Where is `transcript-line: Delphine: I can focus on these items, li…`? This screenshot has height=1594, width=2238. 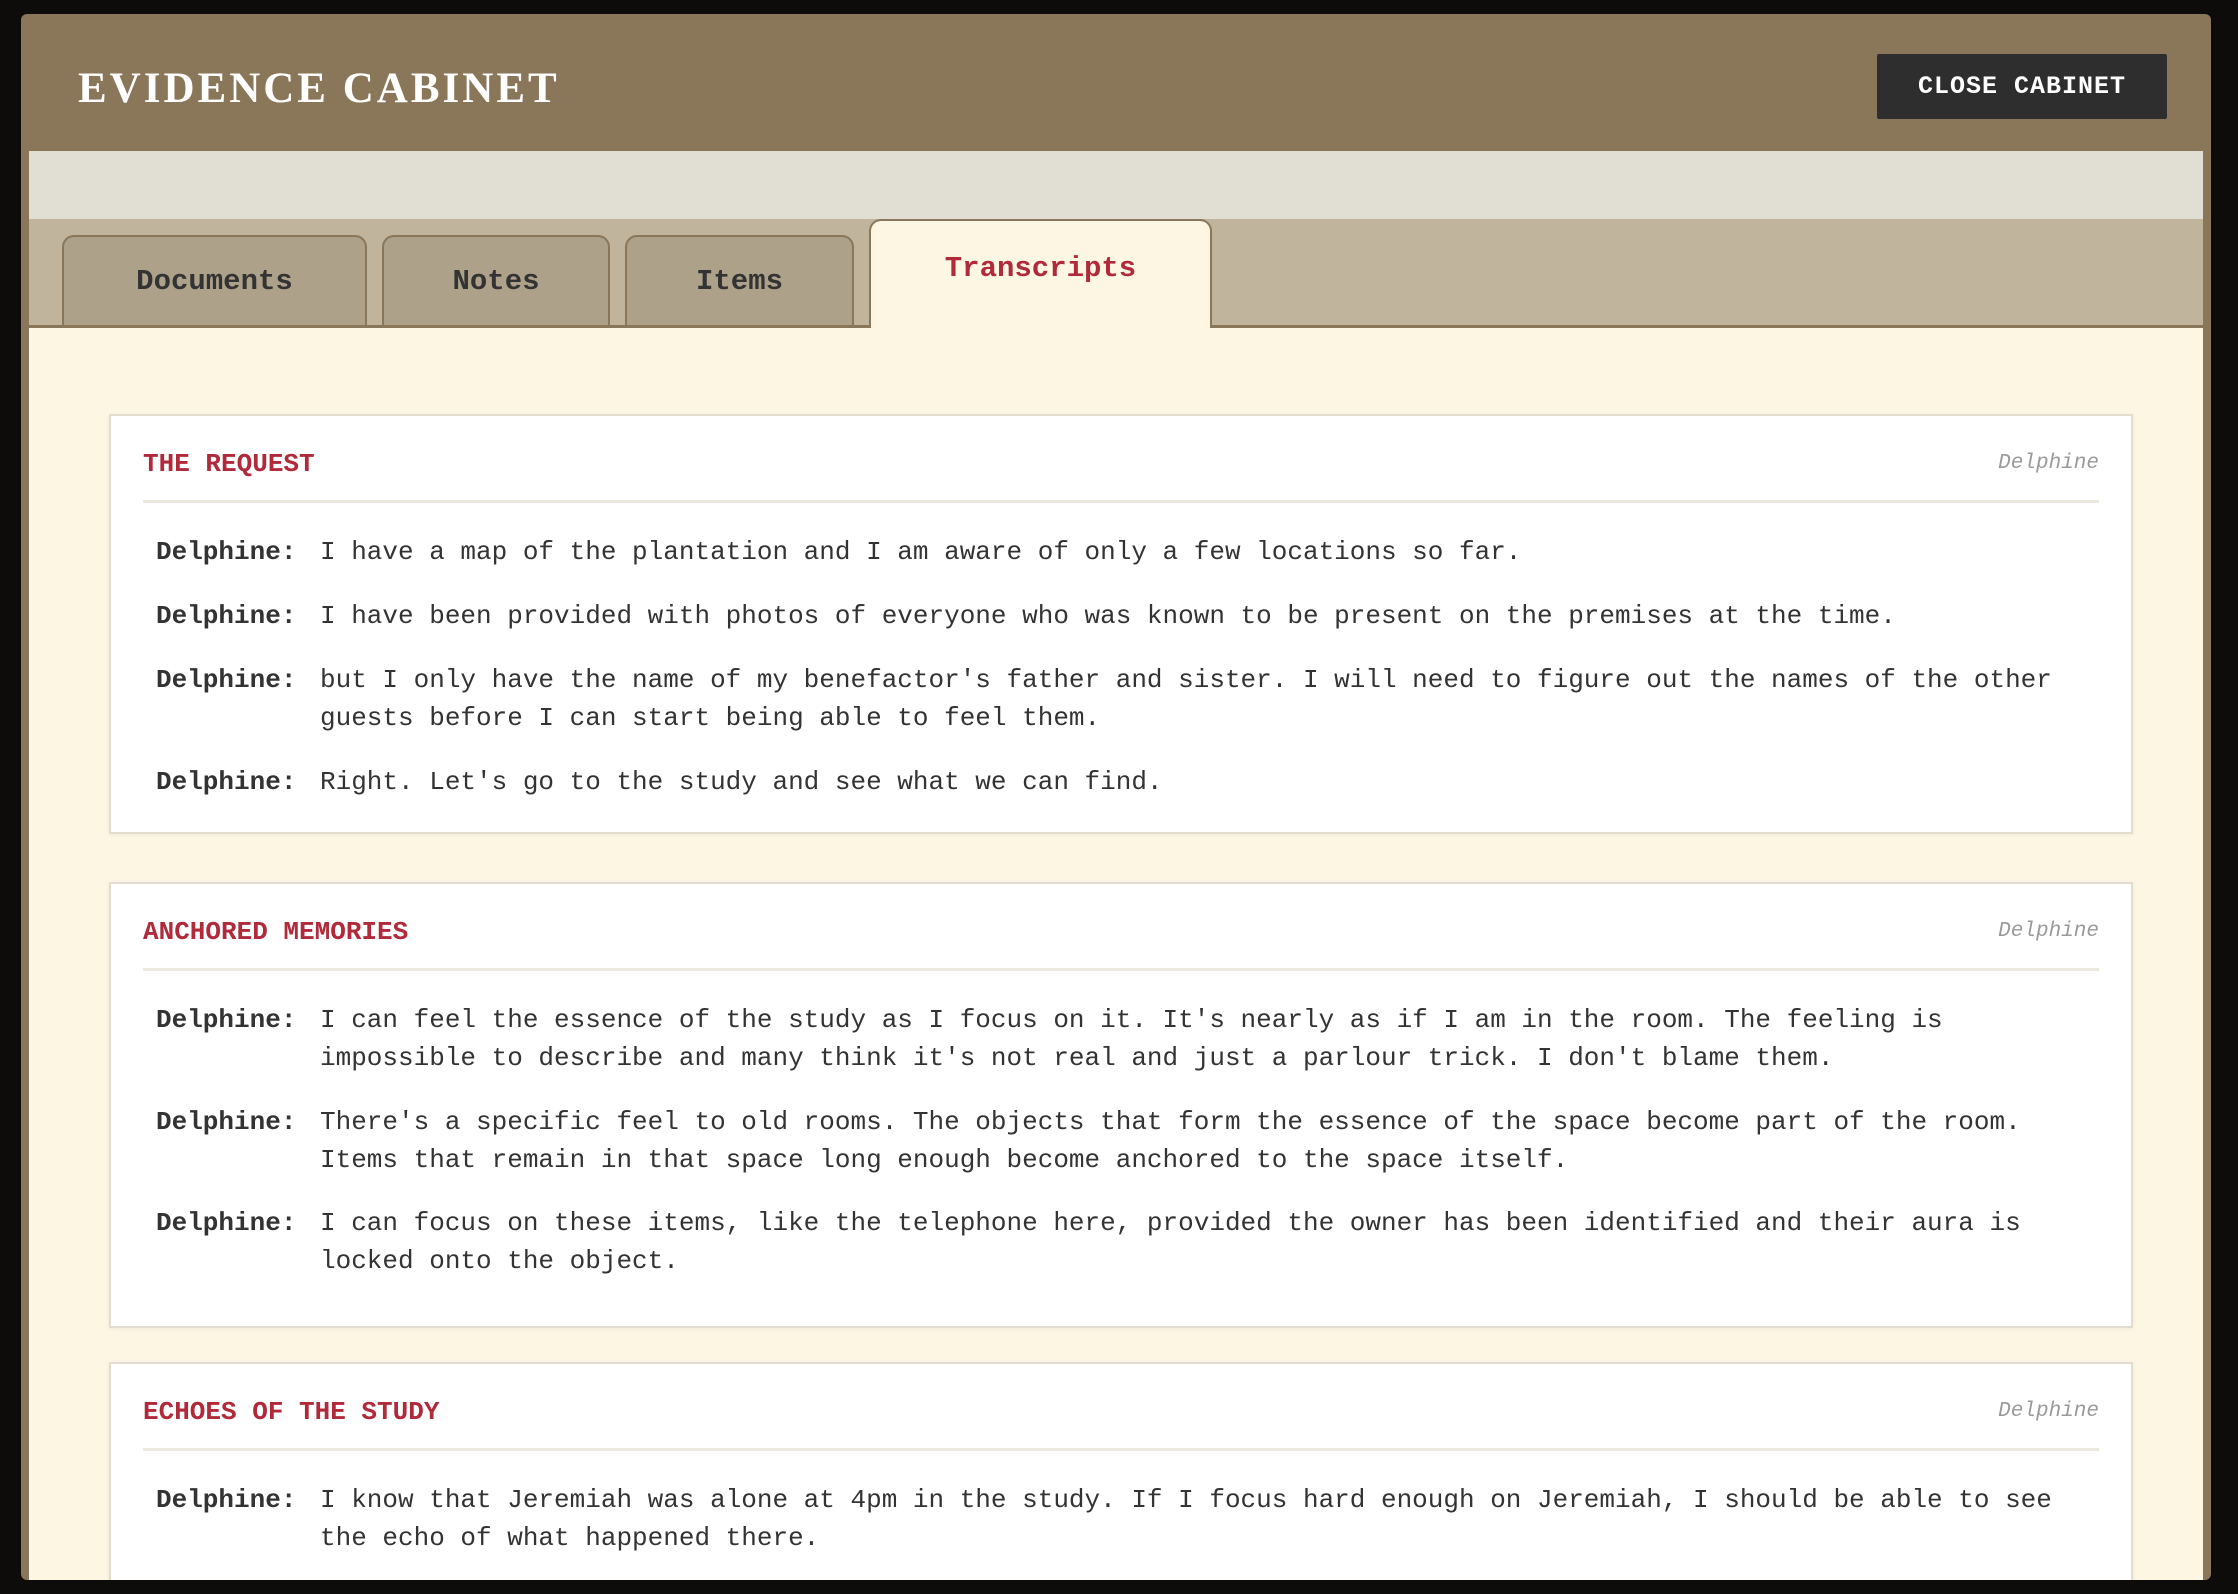
transcript-line: Delphine: I can focus on these items, li… is located at coordinates (1116, 1242).